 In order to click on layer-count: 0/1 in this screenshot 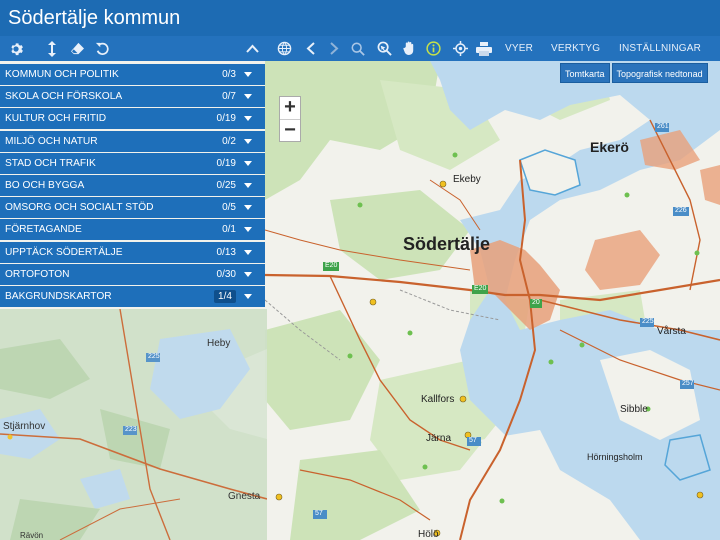, I will do `click(229, 230)`.